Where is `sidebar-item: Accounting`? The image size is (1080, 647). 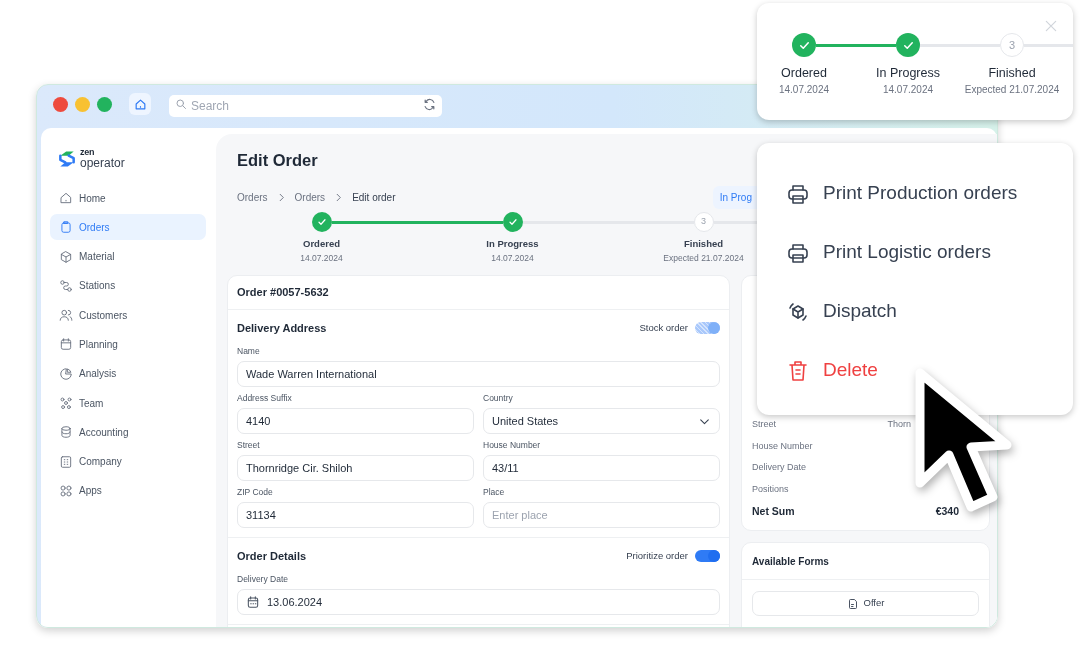 sidebar-item: Accounting is located at coordinates (128, 432).